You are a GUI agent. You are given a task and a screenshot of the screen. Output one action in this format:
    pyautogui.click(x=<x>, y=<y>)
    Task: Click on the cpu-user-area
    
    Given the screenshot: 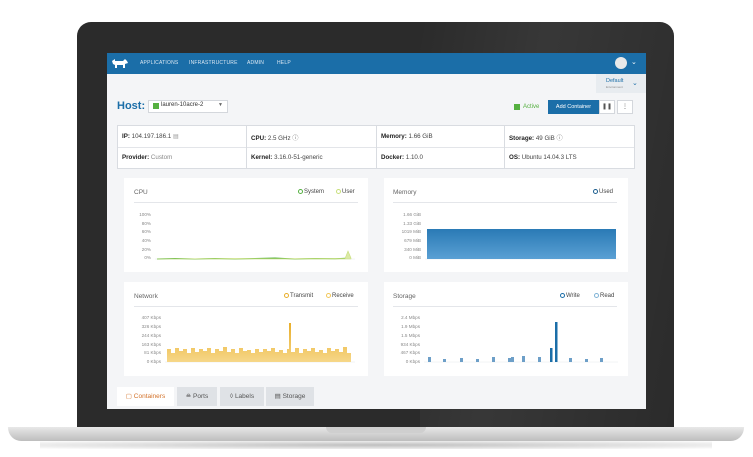 What is the action you would take?
    pyautogui.click(x=254, y=255)
    